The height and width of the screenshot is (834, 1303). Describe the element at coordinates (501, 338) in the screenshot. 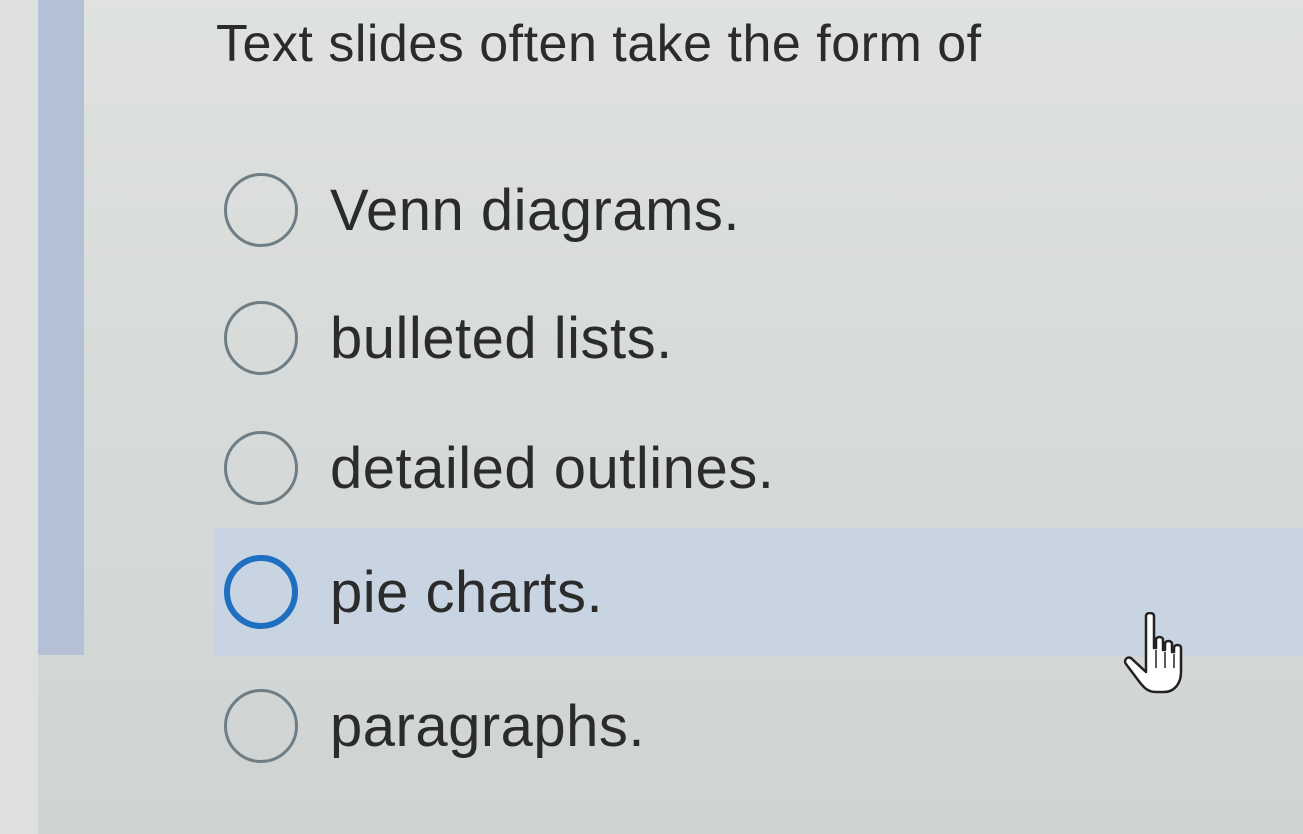

I see `option-label: bulleted lists.` at that location.